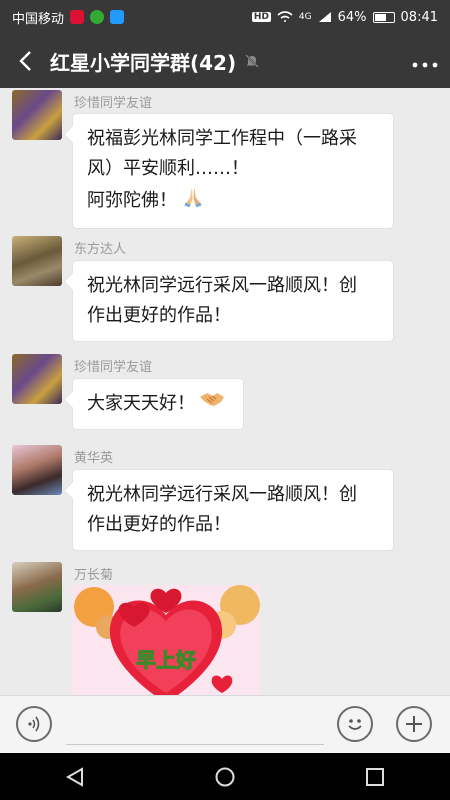  I want to click on hd-badge: HD, so click(261, 17).